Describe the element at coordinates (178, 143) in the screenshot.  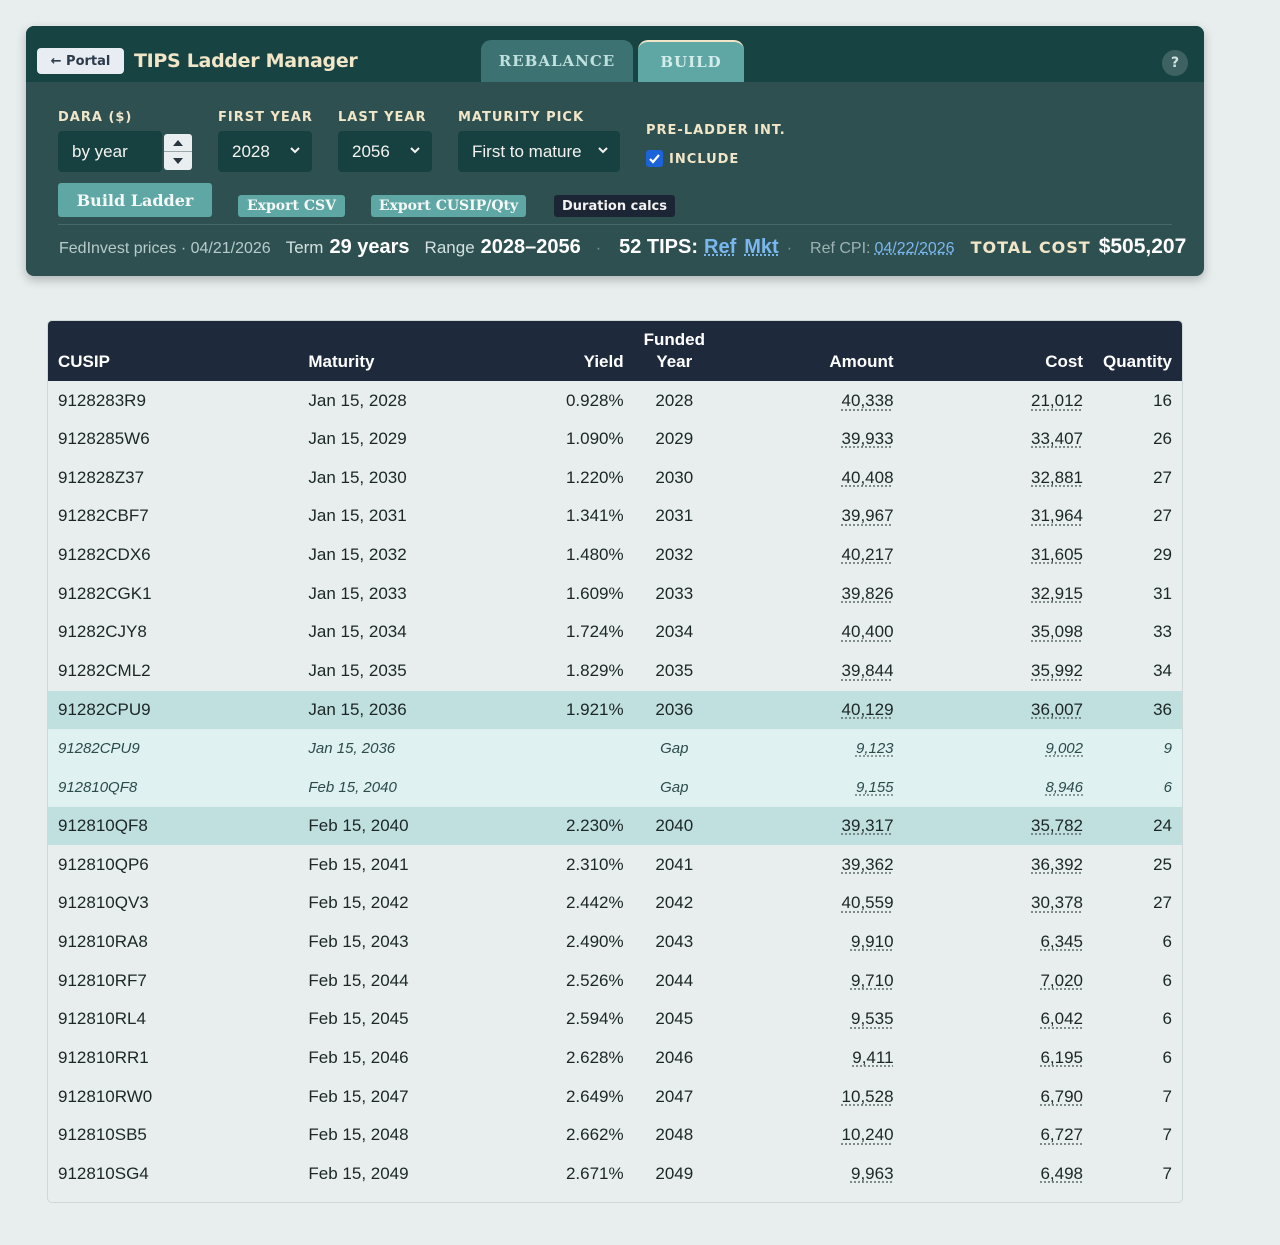
I see `stepper-up-icon` at that location.